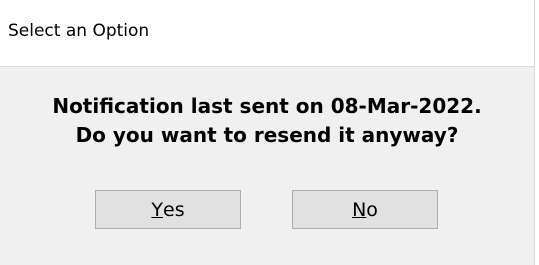 The image size is (539, 265). I want to click on yes-button: Yes, so click(168, 209).